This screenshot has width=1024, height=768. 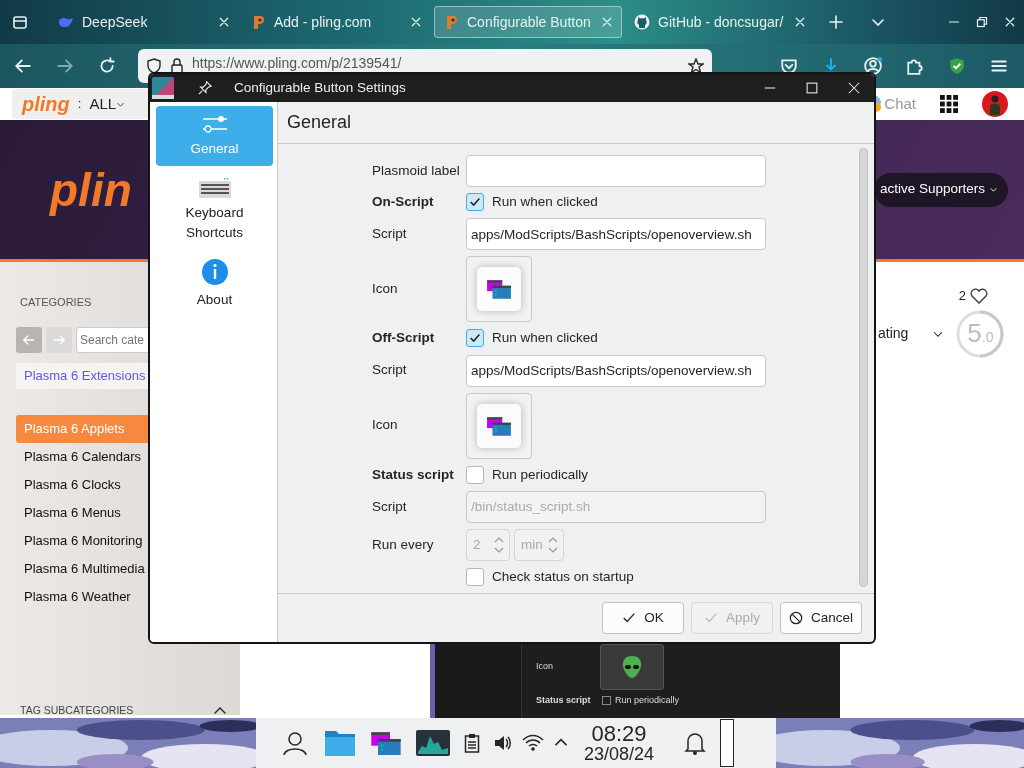 What do you see at coordinates (295, 743) in the screenshot?
I see `user-button` at bounding box center [295, 743].